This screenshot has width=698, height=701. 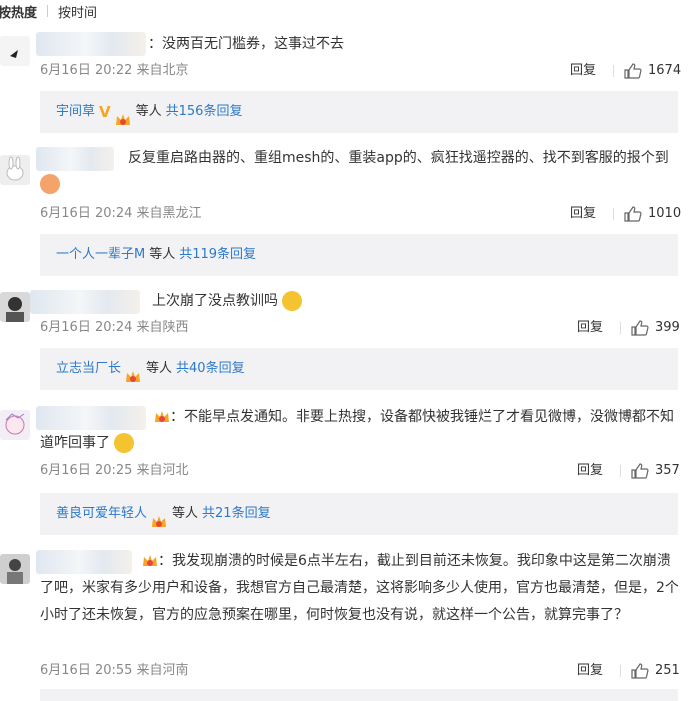 I want to click on reply-count: 共40条回复, so click(x=210, y=369).